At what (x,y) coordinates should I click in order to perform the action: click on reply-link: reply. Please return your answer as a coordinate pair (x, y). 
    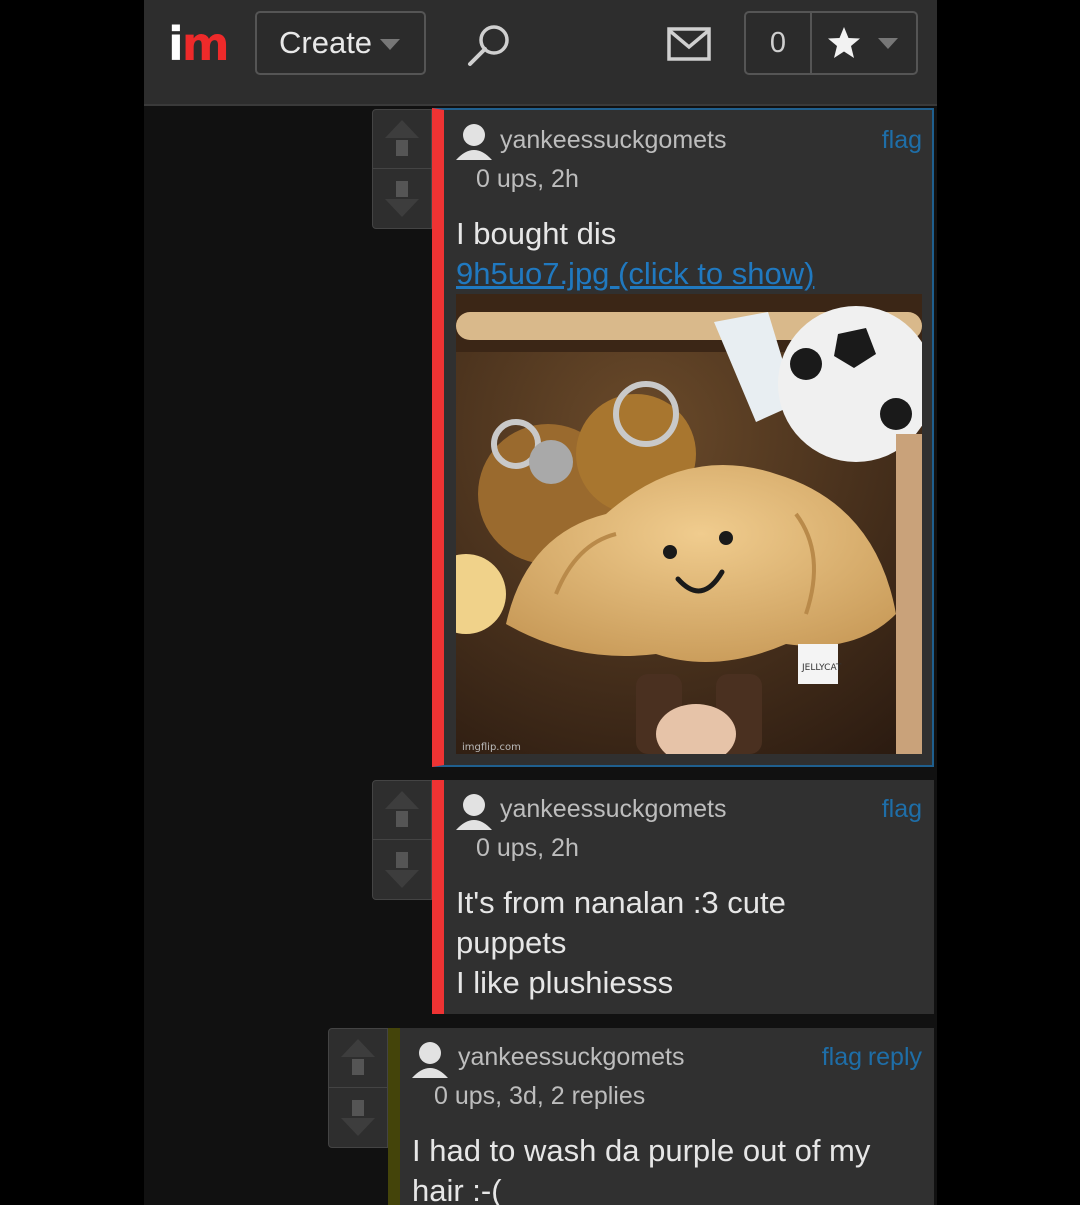
    Looking at the image, I should click on (895, 1057).